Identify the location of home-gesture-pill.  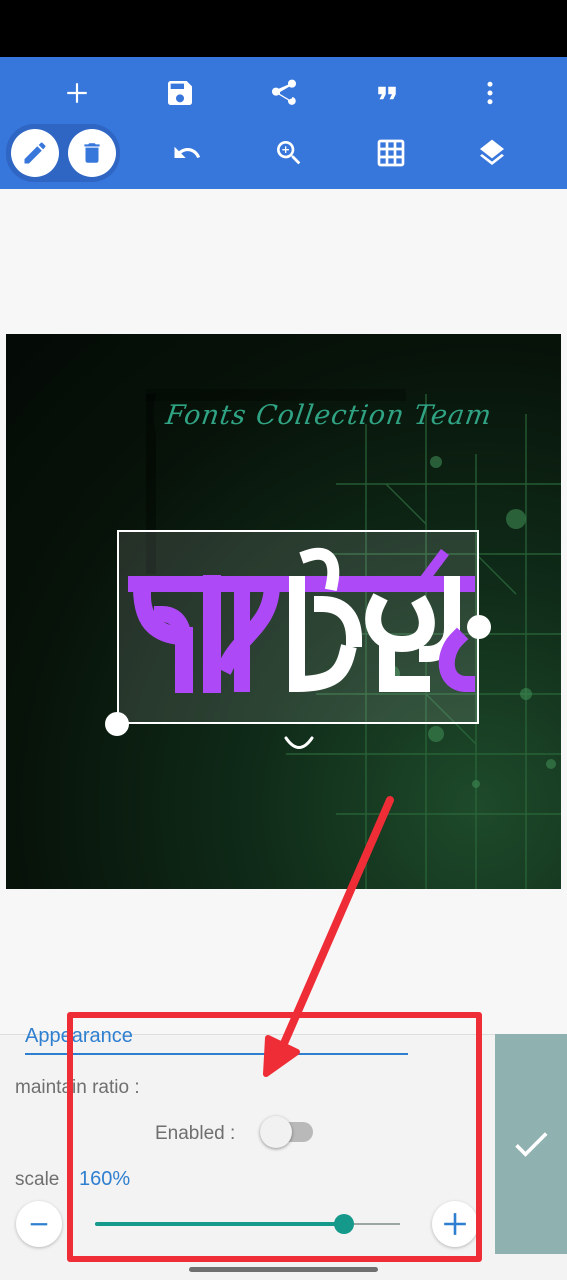
(283, 1269).